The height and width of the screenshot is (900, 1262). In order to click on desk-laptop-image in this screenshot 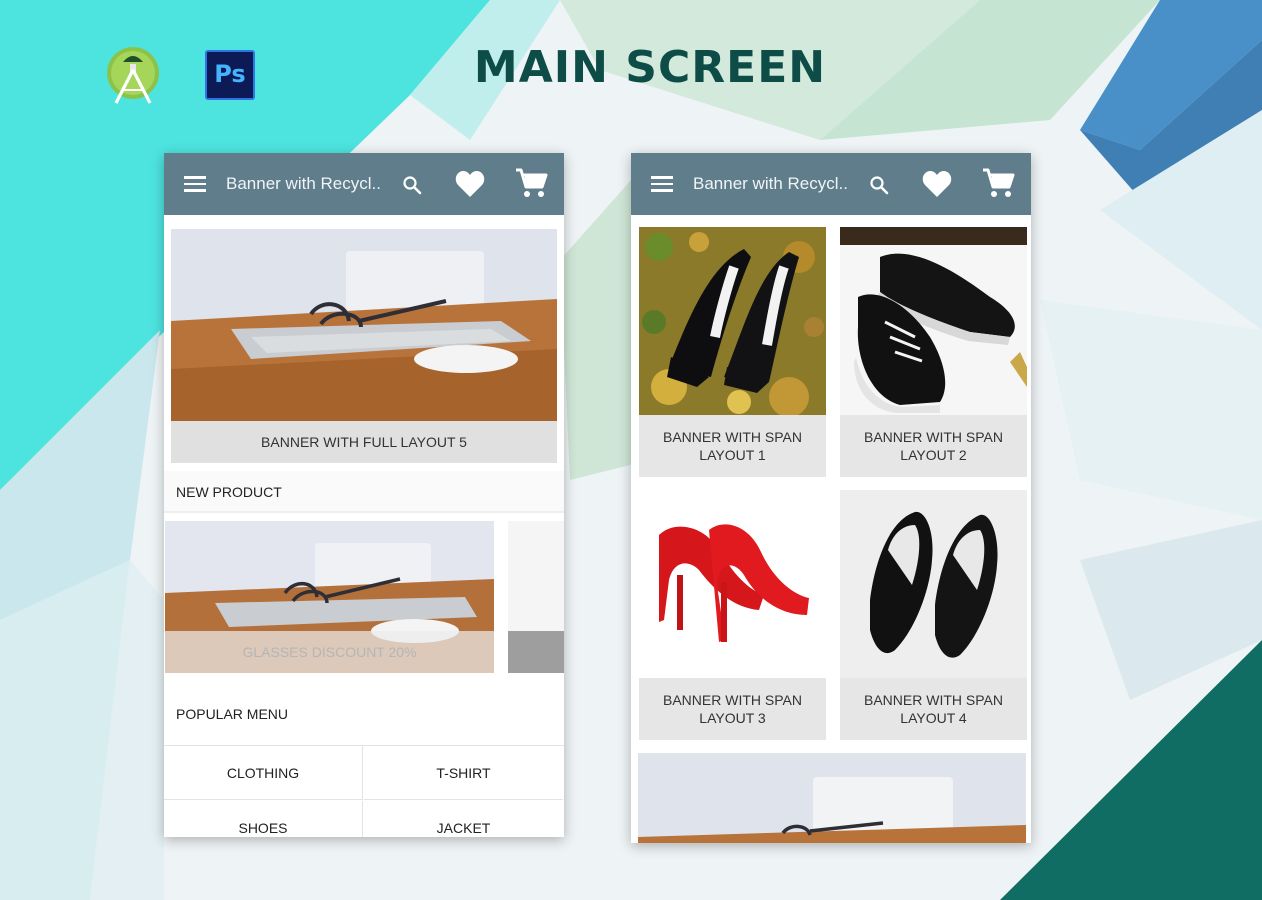, I will do `click(364, 325)`.